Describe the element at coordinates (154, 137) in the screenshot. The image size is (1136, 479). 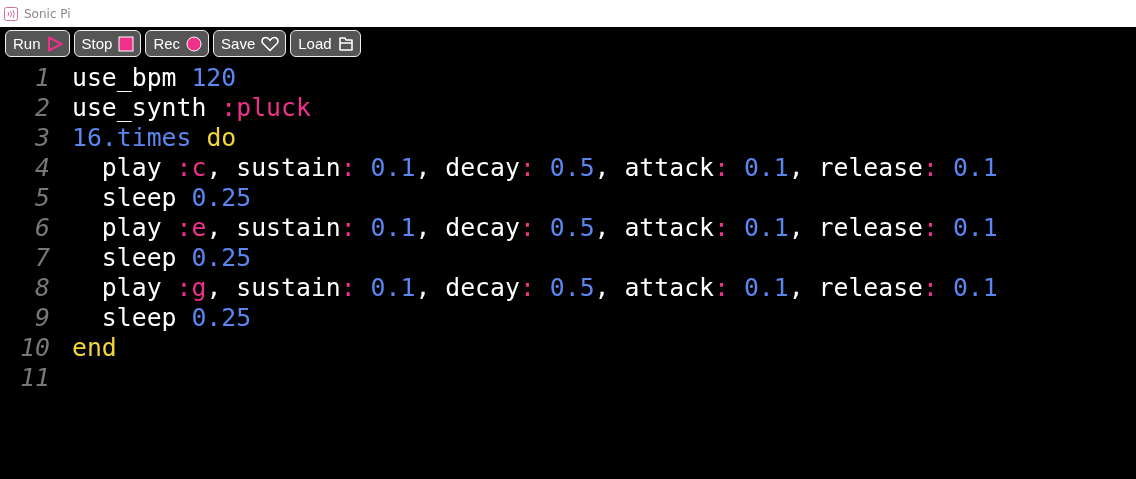
I see `code-line: 16.times do` at that location.